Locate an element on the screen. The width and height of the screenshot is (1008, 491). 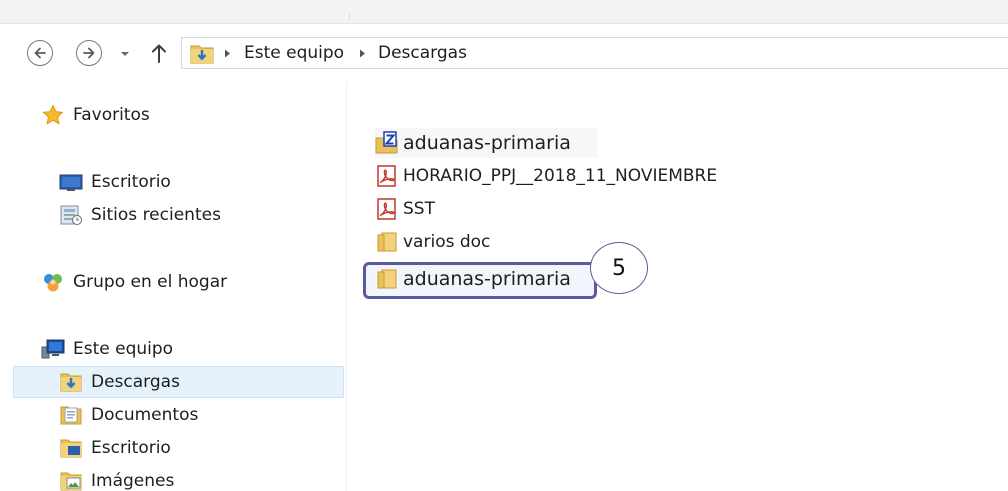
sidebar-item-documentos: Documentos is located at coordinates (128, 415).